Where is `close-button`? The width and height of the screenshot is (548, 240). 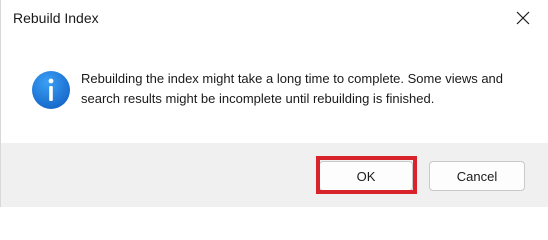
close-button is located at coordinates (523, 18).